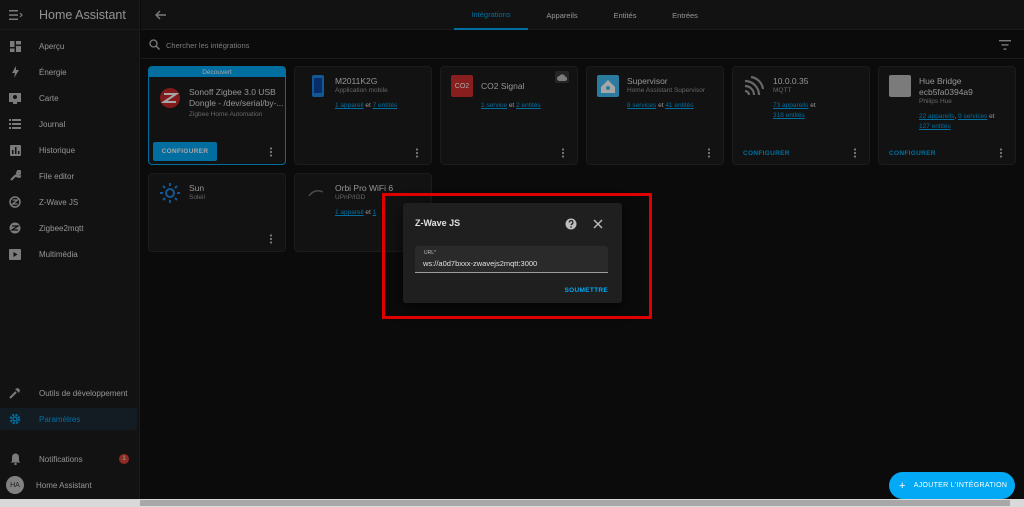  Describe the element at coordinates (902, 485) in the screenshot. I see `plus-icon: +` at that location.